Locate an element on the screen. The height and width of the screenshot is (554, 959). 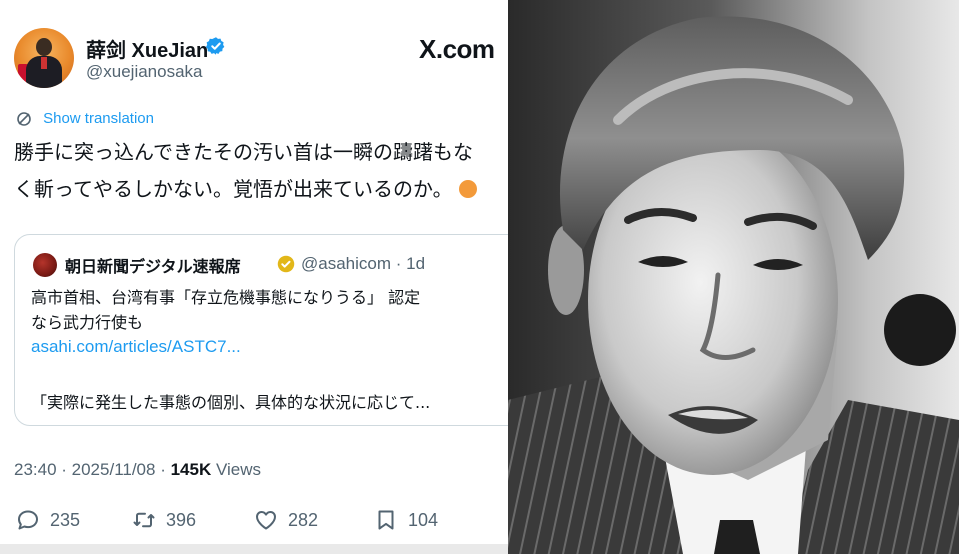
x-com-text: X.com is located at coordinates (457, 49).